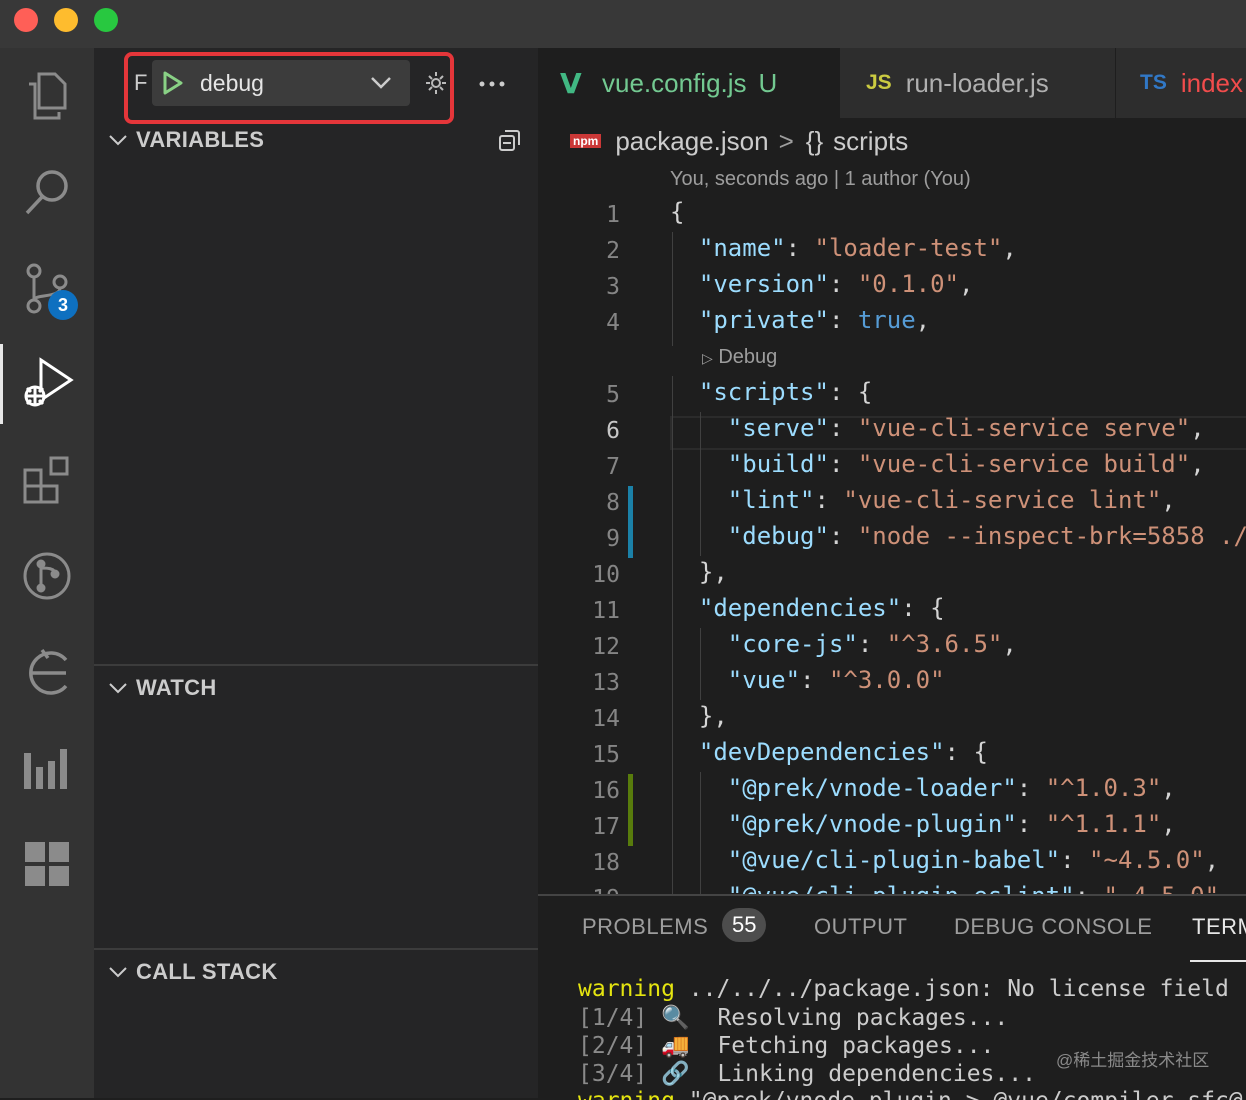  Describe the element at coordinates (579, 575) in the screenshot. I see `line-number: 10` at that location.